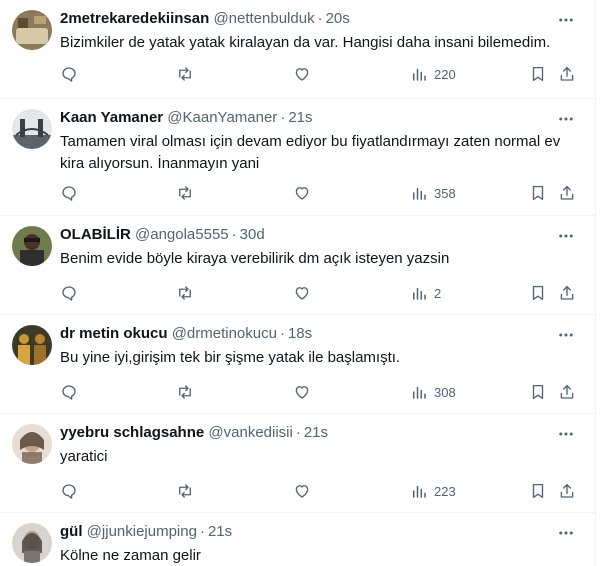 The height and width of the screenshot is (566, 601). What do you see at coordinates (182, 234) in the screenshot?
I see `user-handle: @angola5555` at bounding box center [182, 234].